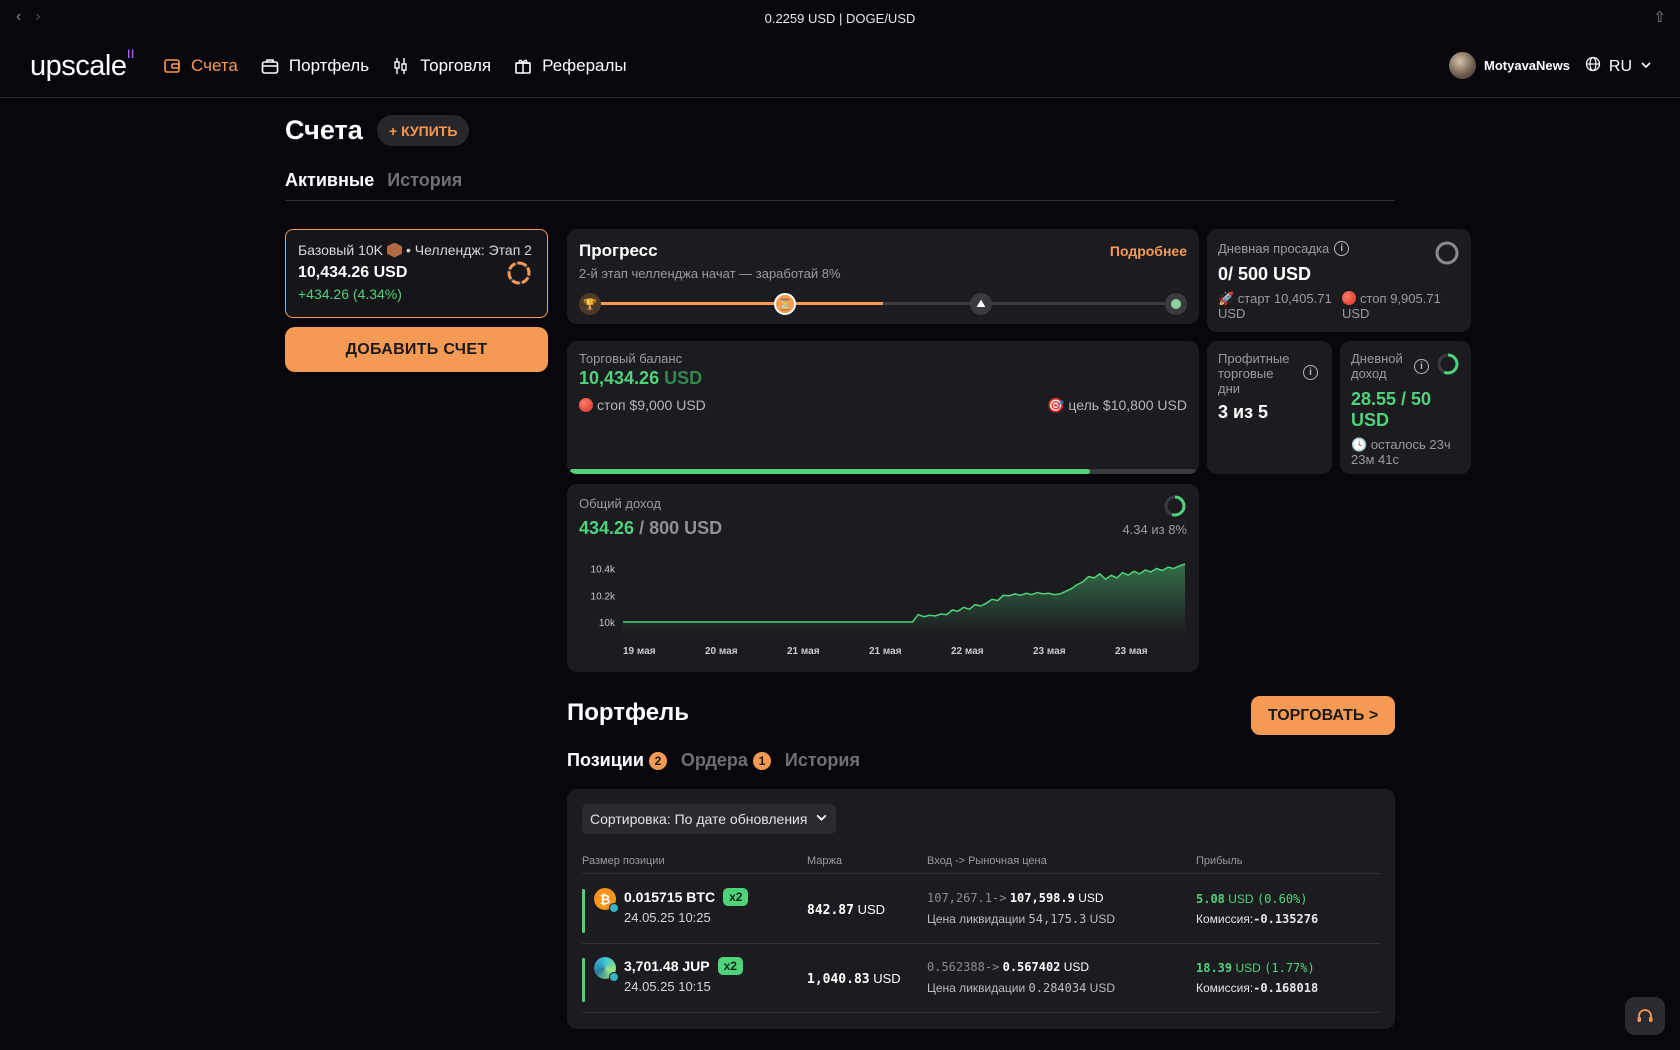 Image resolution: width=1680 pixels, height=1050 pixels. I want to click on title-bar: ‹ › 0.2259 USD | DOGE/USD ⇧, so click(840, 18).